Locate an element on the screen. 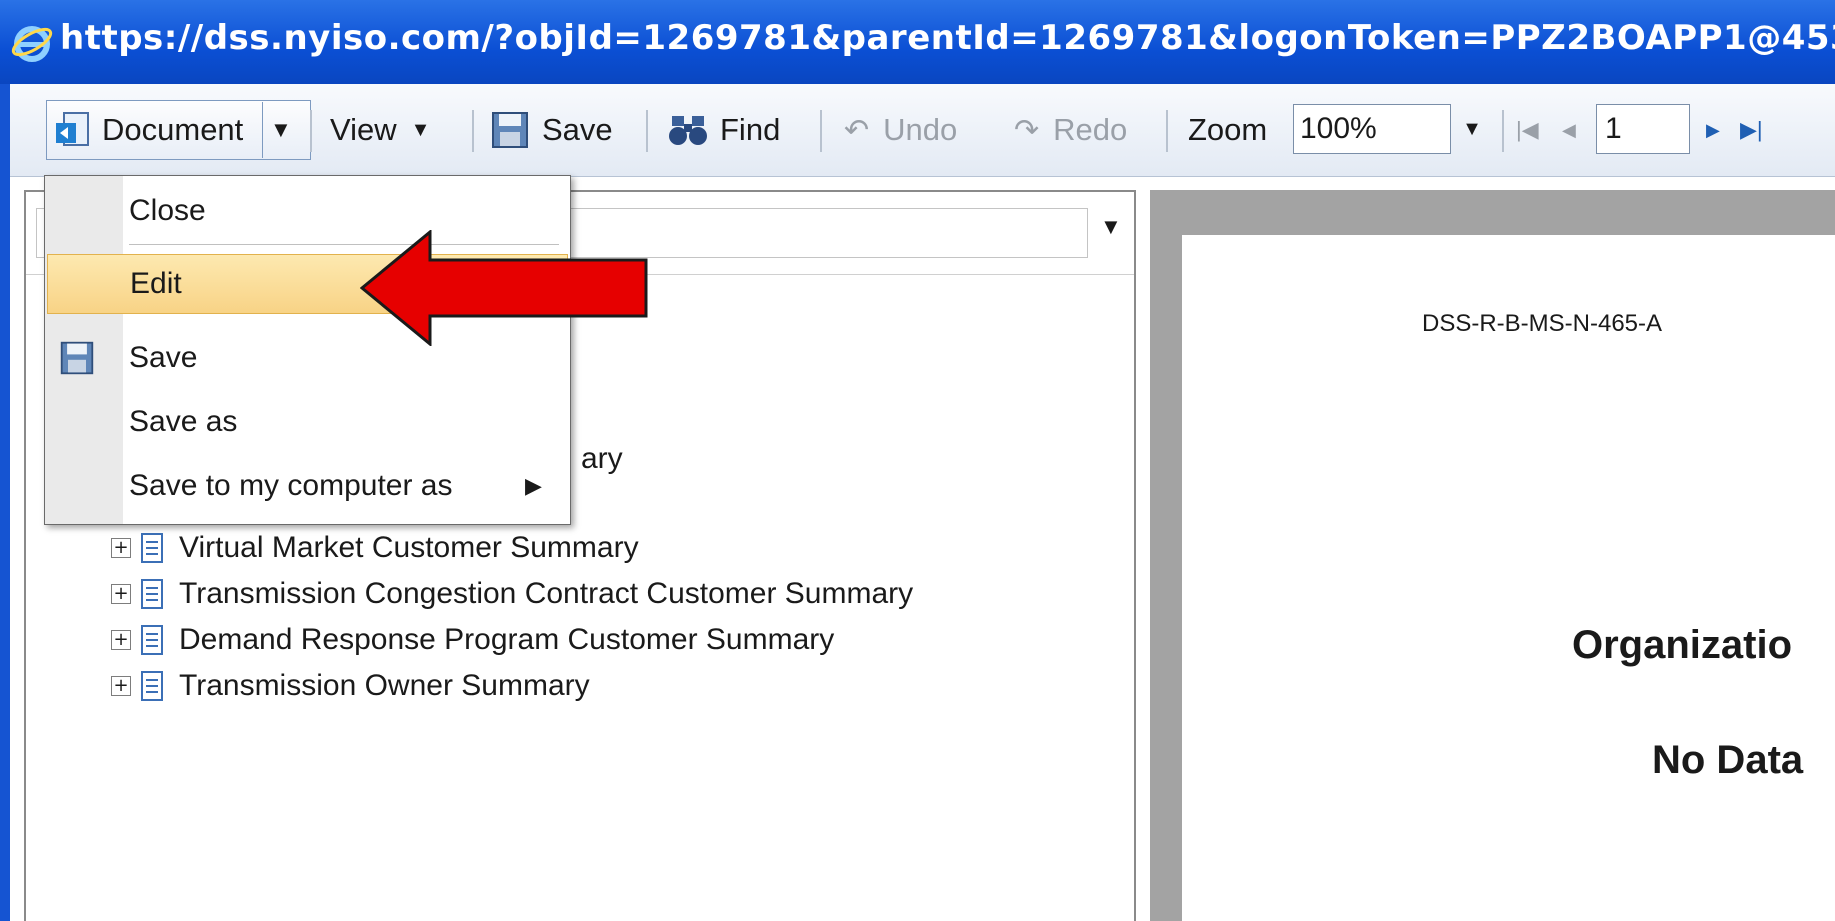  find-label: Find is located at coordinates (750, 129).